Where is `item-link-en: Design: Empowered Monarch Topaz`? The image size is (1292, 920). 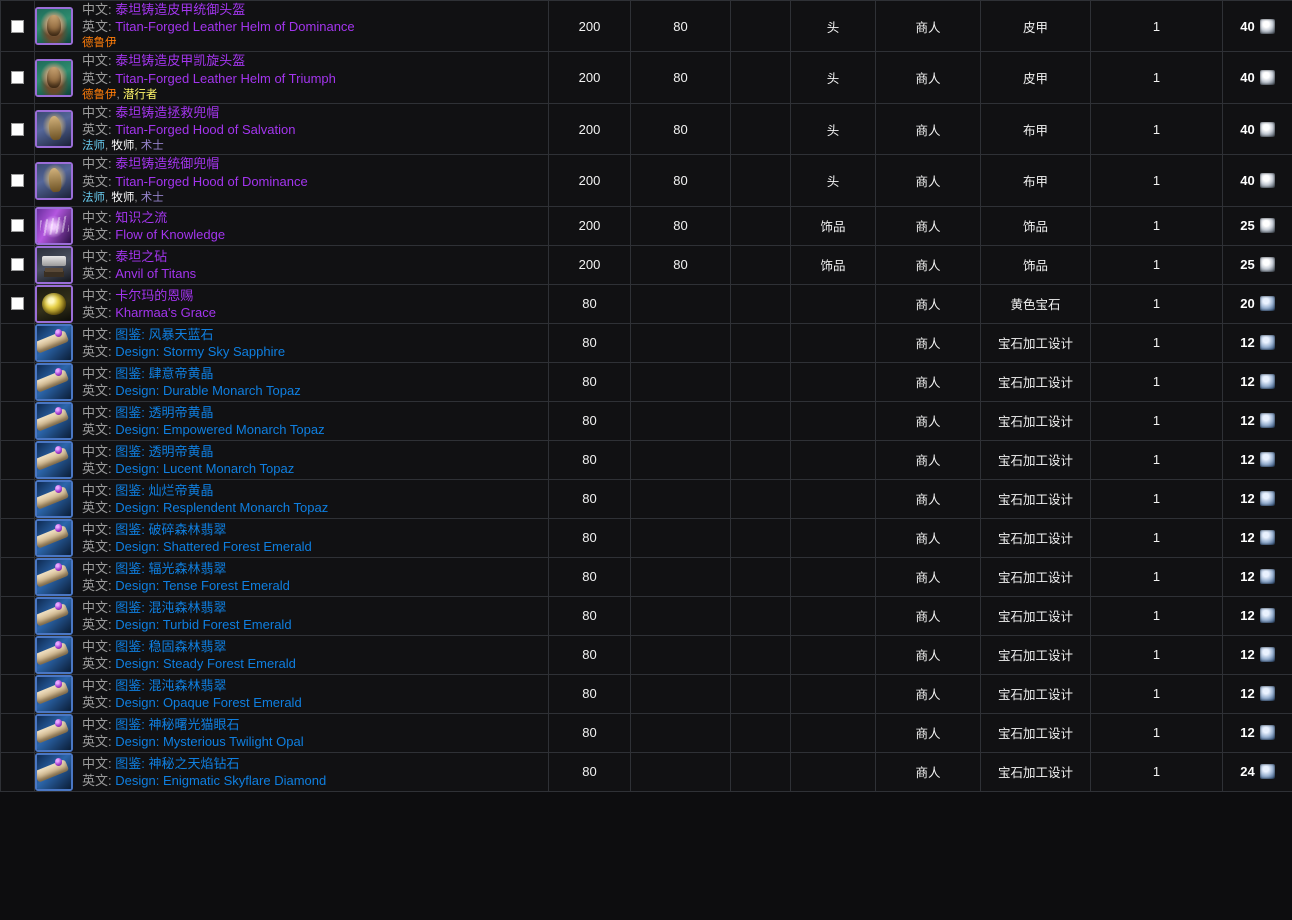
item-link-en: Design: Empowered Monarch Topaz is located at coordinates (219, 429).